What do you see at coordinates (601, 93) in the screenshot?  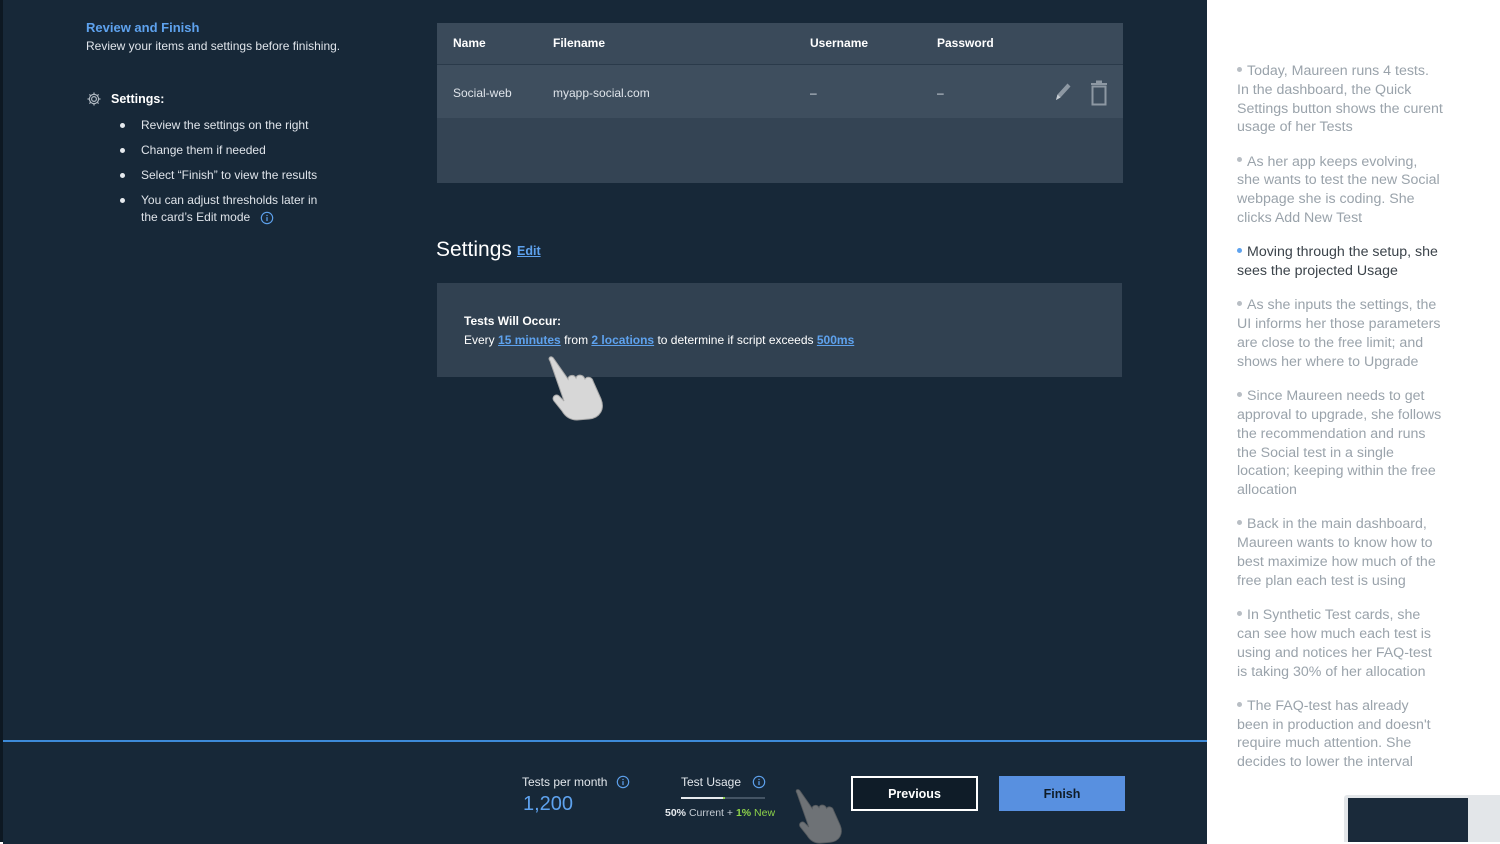 I see `cell-filename: myapp-social.com` at bounding box center [601, 93].